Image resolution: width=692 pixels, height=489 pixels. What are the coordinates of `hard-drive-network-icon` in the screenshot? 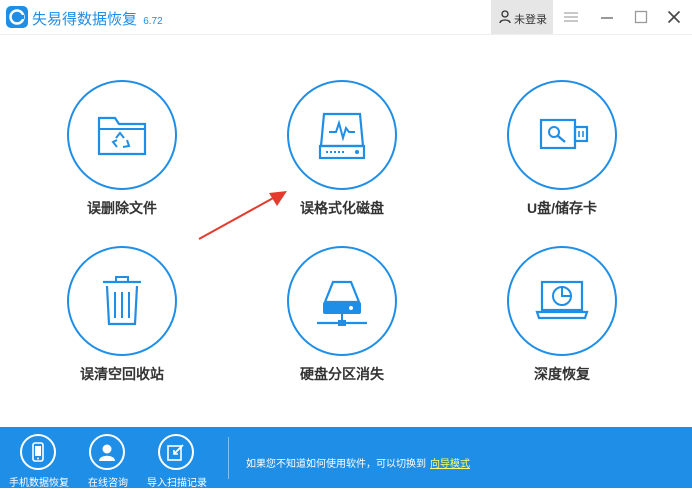 It's located at (342, 303).